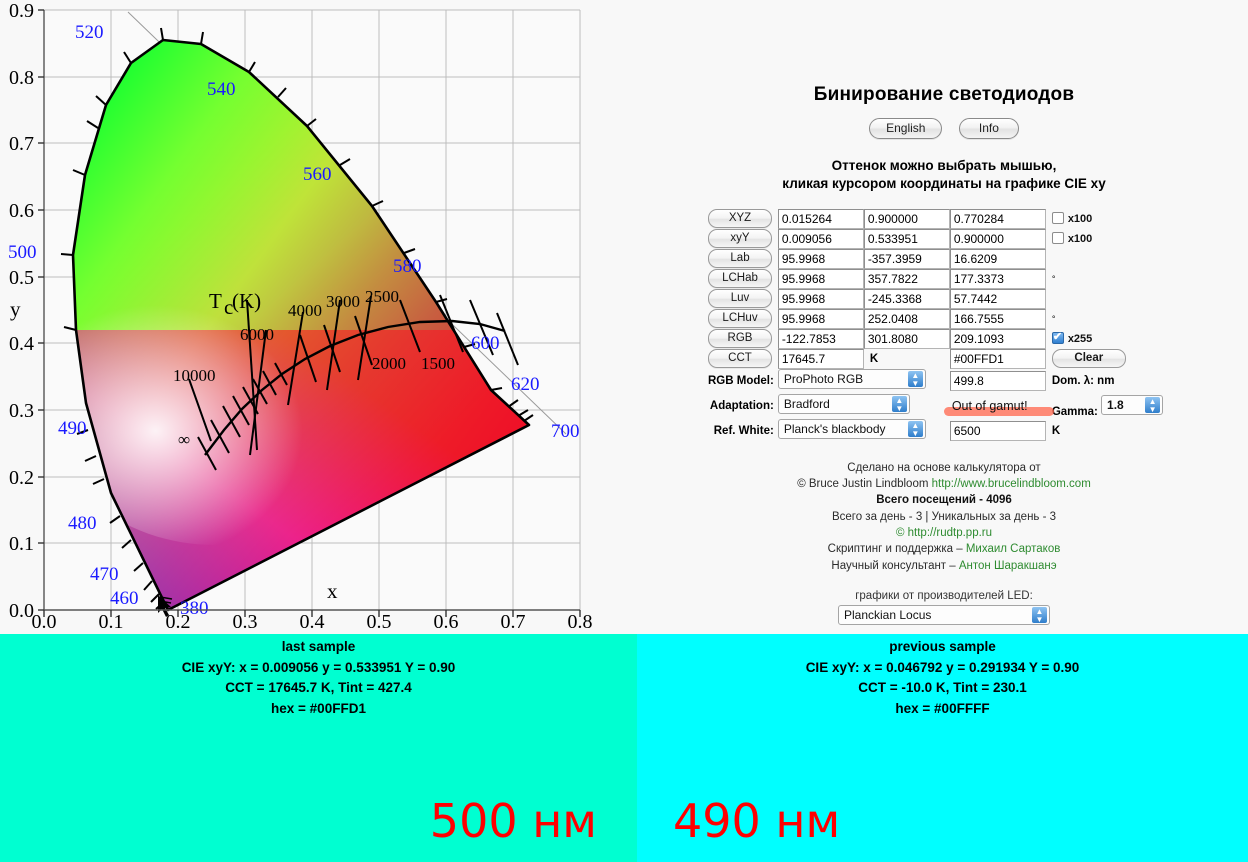  Describe the element at coordinates (820, 298) in the screenshot. I see `luv-field-1: 95.9968` at that location.